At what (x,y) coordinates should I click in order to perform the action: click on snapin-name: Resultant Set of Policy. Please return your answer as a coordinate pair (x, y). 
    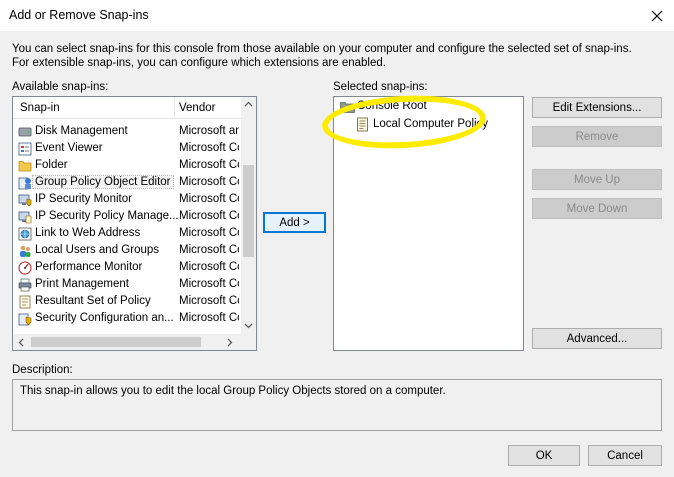
    Looking at the image, I should click on (93, 301).